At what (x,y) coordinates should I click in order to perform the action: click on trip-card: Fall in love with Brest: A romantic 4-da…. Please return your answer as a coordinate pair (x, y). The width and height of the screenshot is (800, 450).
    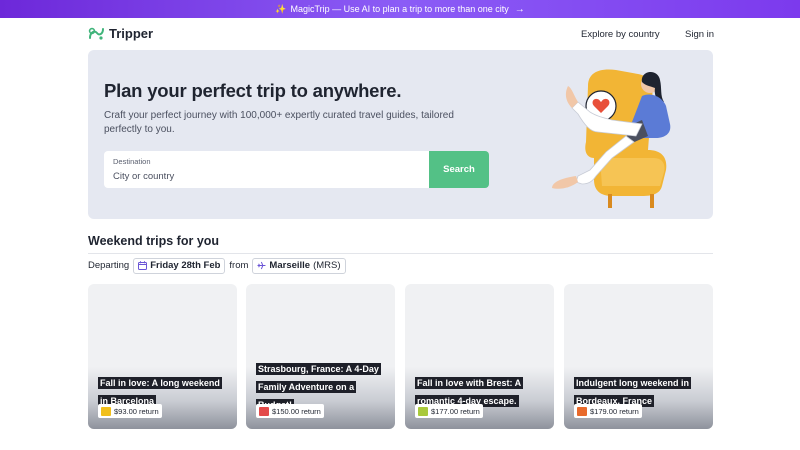
    Looking at the image, I should click on (479, 356).